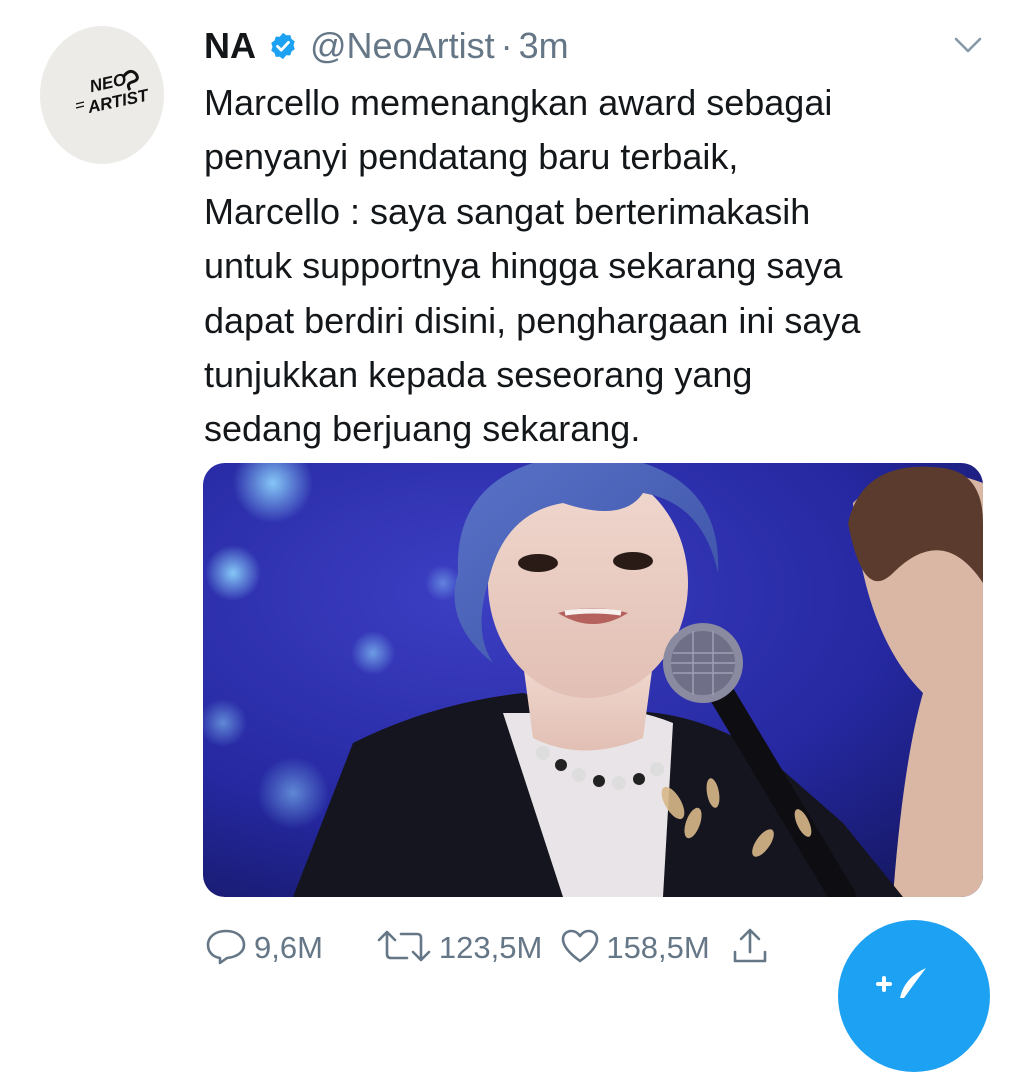 This screenshot has height=1072, width=1024. I want to click on avatar: NEO ARTIST, so click(102, 95).